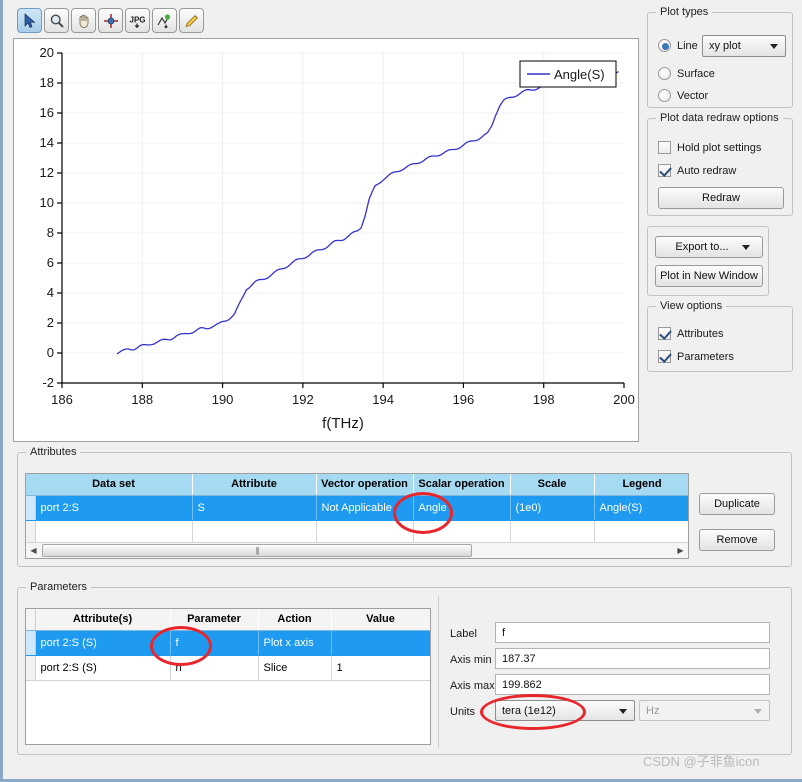  What do you see at coordinates (725, 46) in the screenshot?
I see `plot-style-value: xy plot` at bounding box center [725, 46].